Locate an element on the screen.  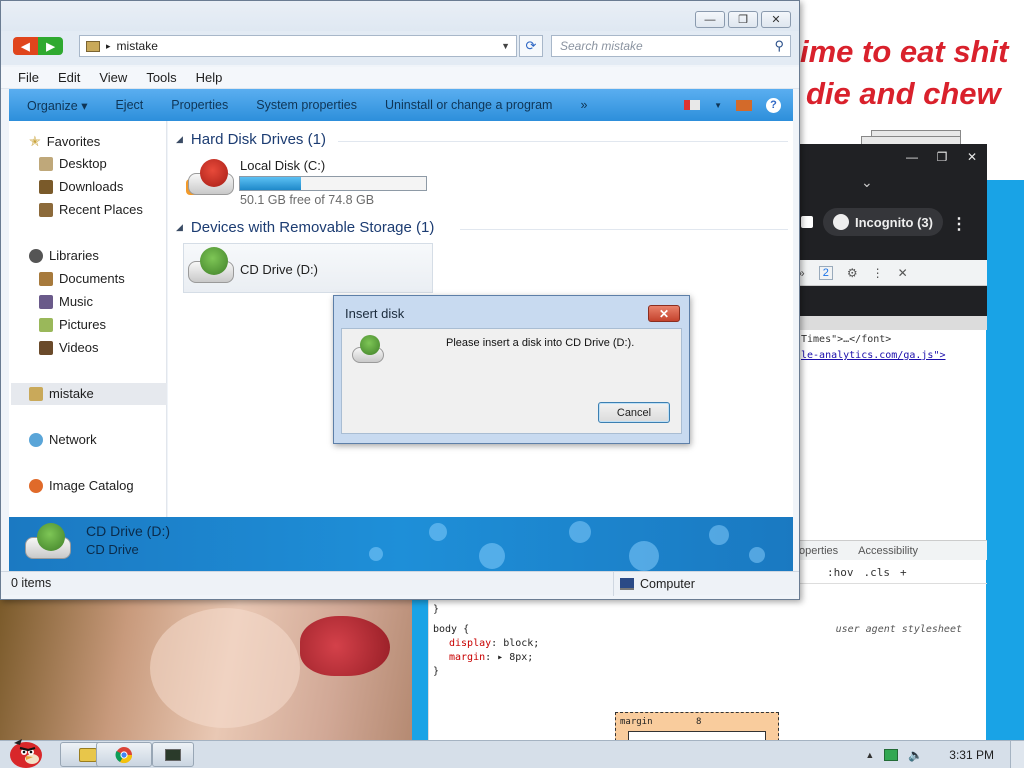
image-catalog-icon is located at coordinates (36, 485).